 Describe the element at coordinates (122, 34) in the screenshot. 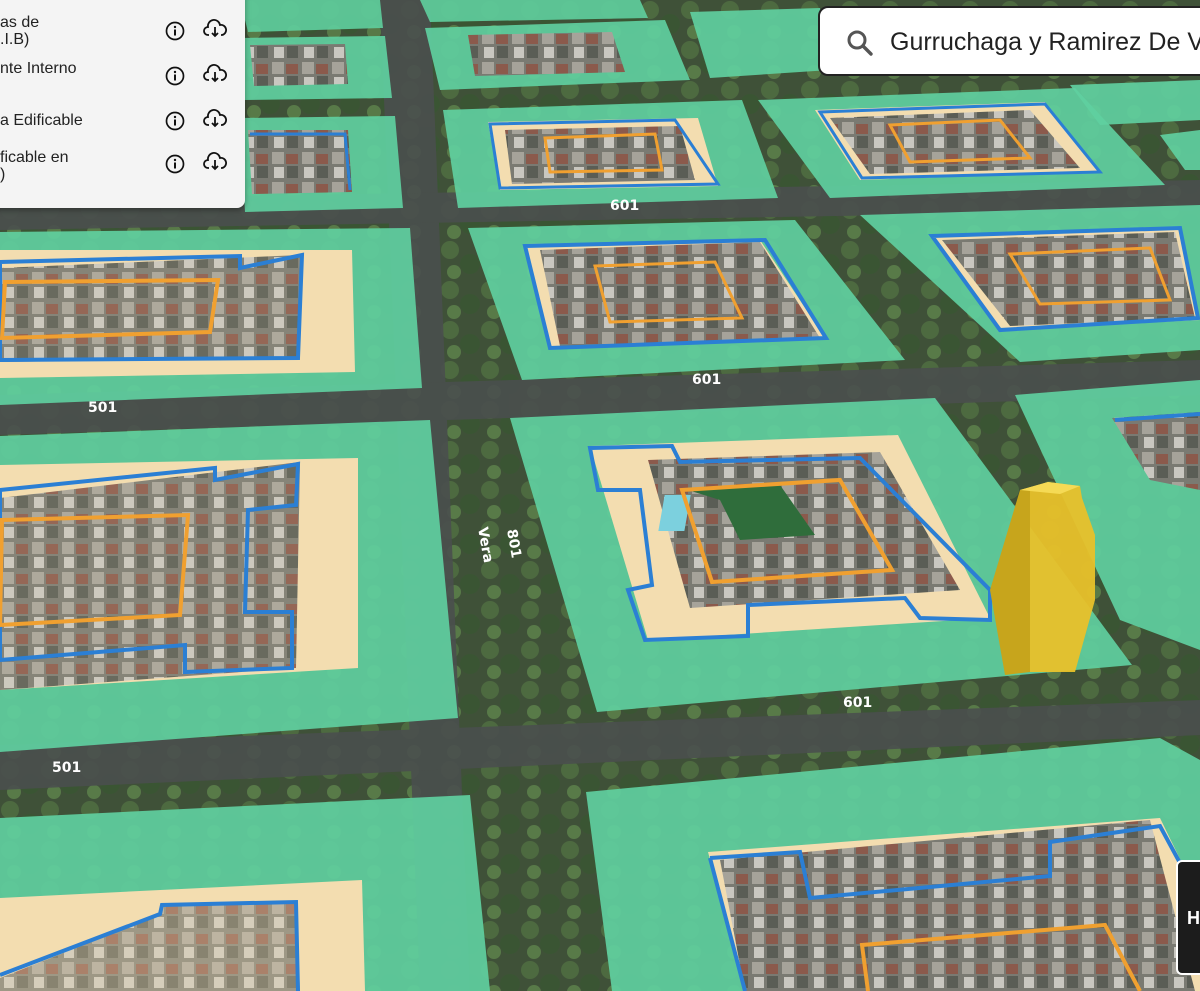

I see `layer-row: as de .I.B)` at that location.